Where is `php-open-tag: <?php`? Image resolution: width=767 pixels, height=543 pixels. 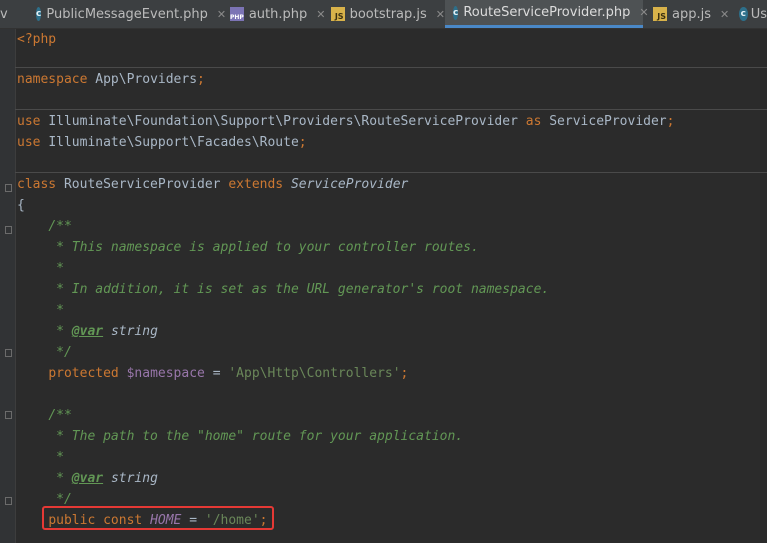 php-open-tag: <?php is located at coordinates (37, 39).